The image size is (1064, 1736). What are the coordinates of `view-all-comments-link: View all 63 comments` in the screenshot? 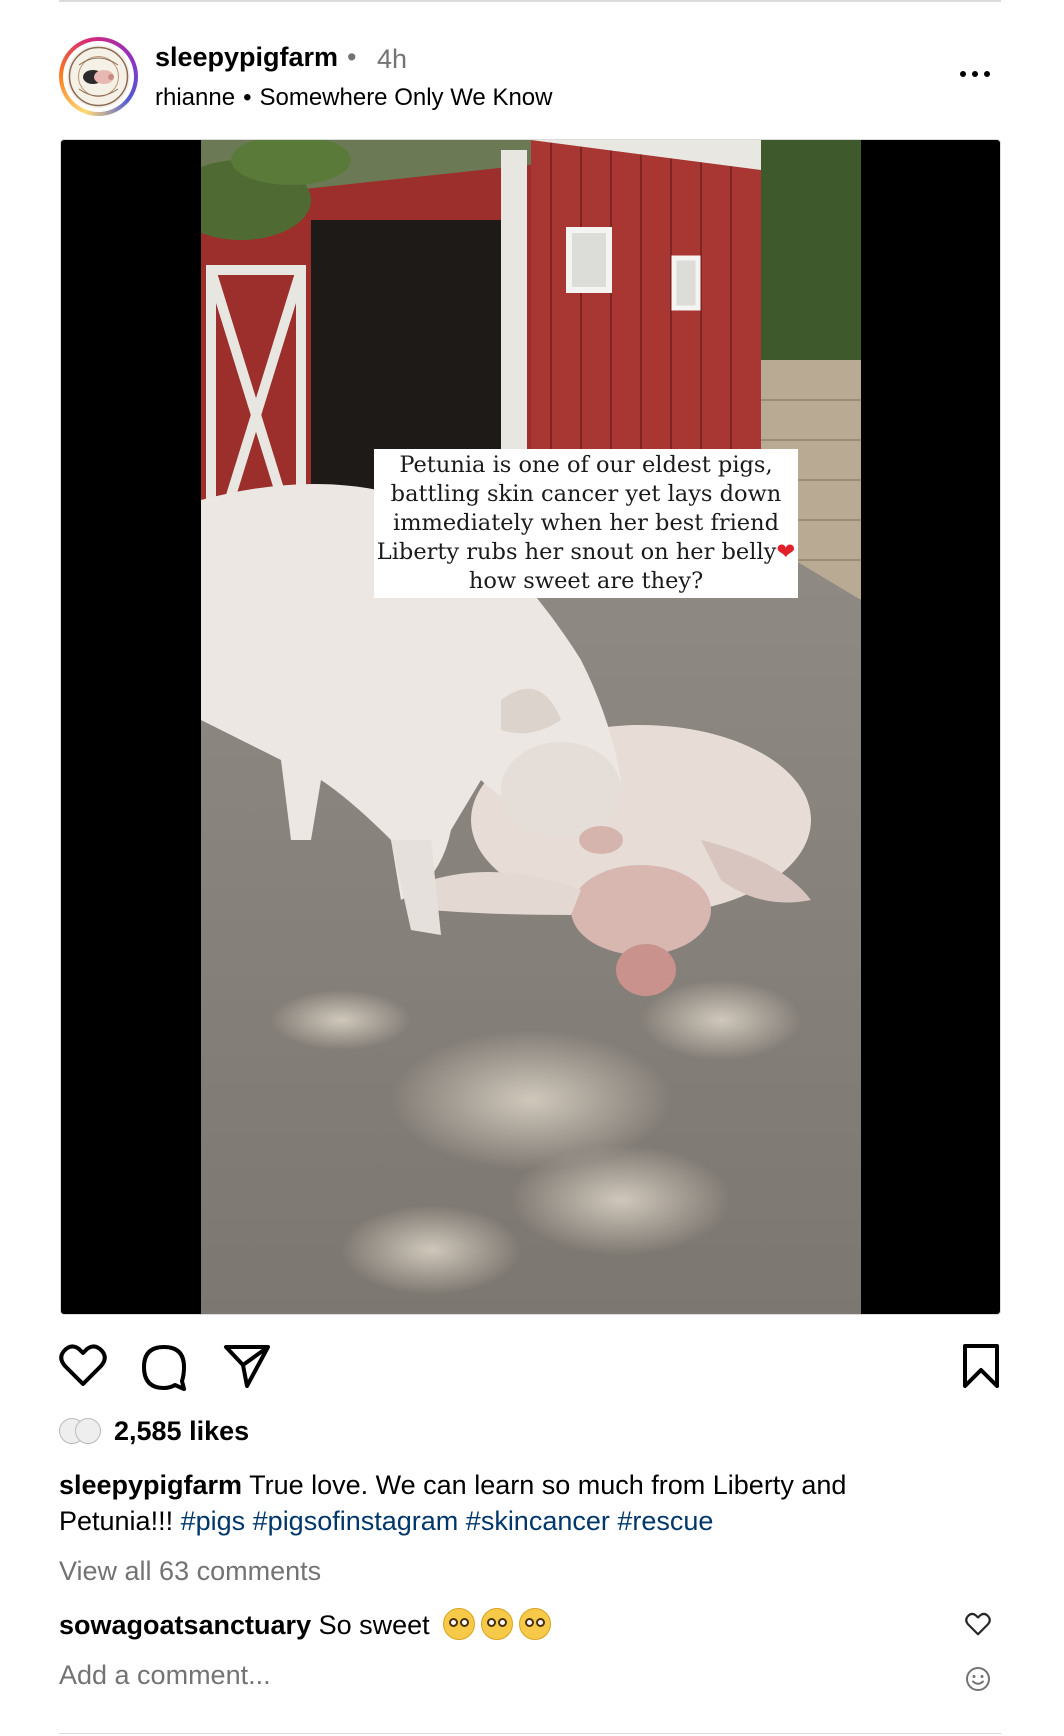 It's located at (190, 1571).